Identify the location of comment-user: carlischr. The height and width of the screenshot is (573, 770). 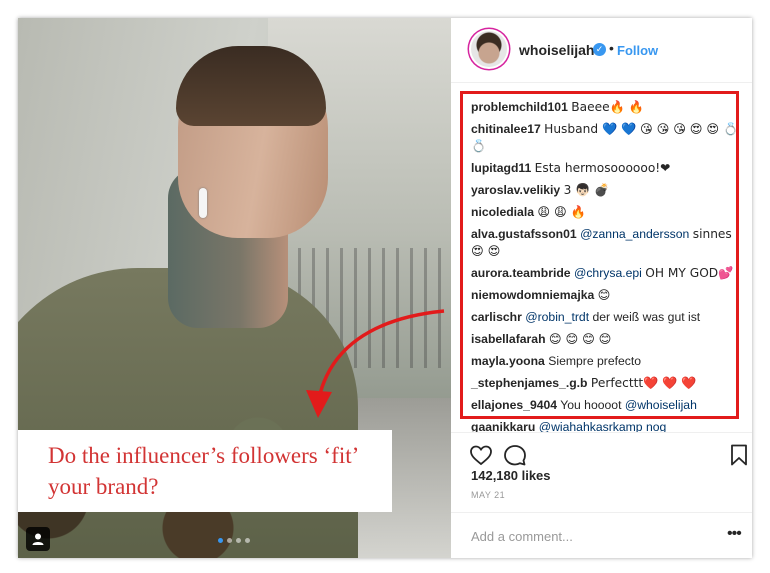
(496, 317).